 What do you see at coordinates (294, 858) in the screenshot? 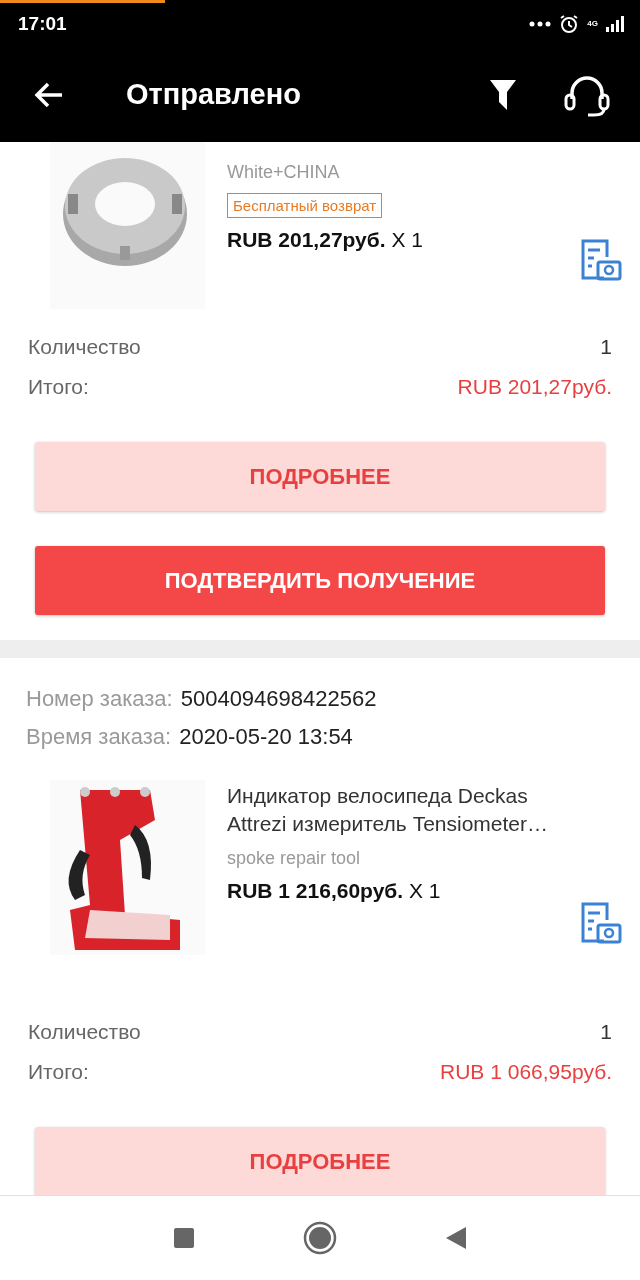
I see `product-variant: spoke repair tool` at bounding box center [294, 858].